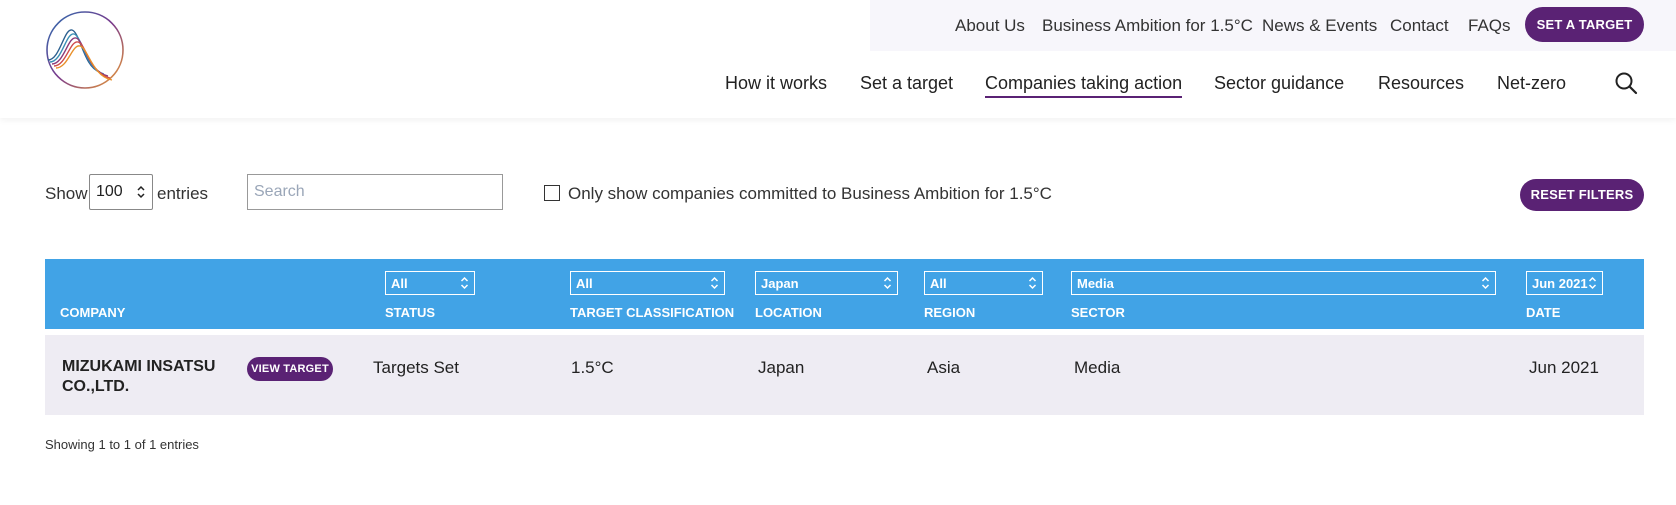  What do you see at coordinates (1283, 283) in the screenshot?
I see `sector-filter-select: Media` at bounding box center [1283, 283].